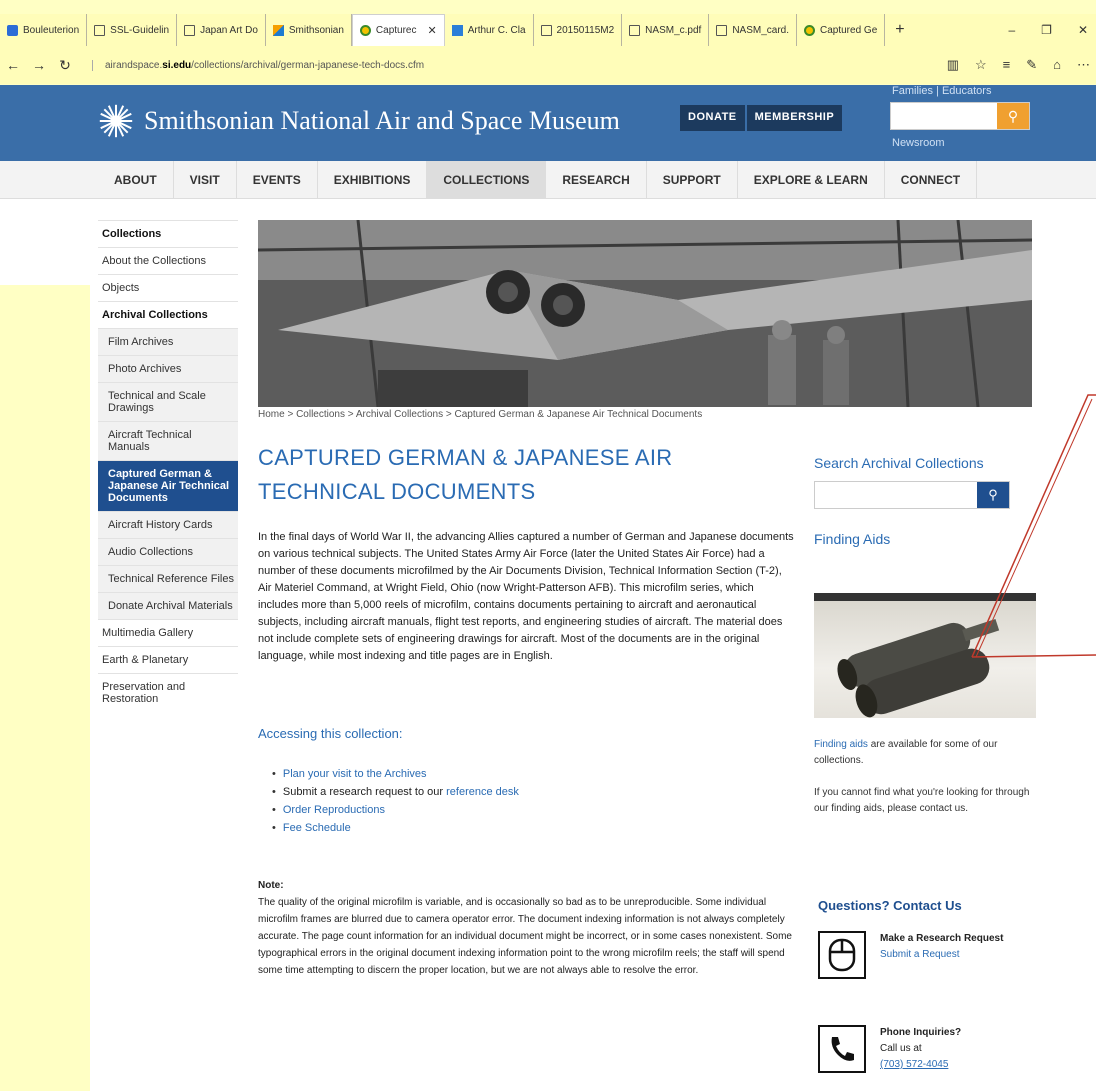  I want to click on site-search-input: ⚲, so click(960, 116).